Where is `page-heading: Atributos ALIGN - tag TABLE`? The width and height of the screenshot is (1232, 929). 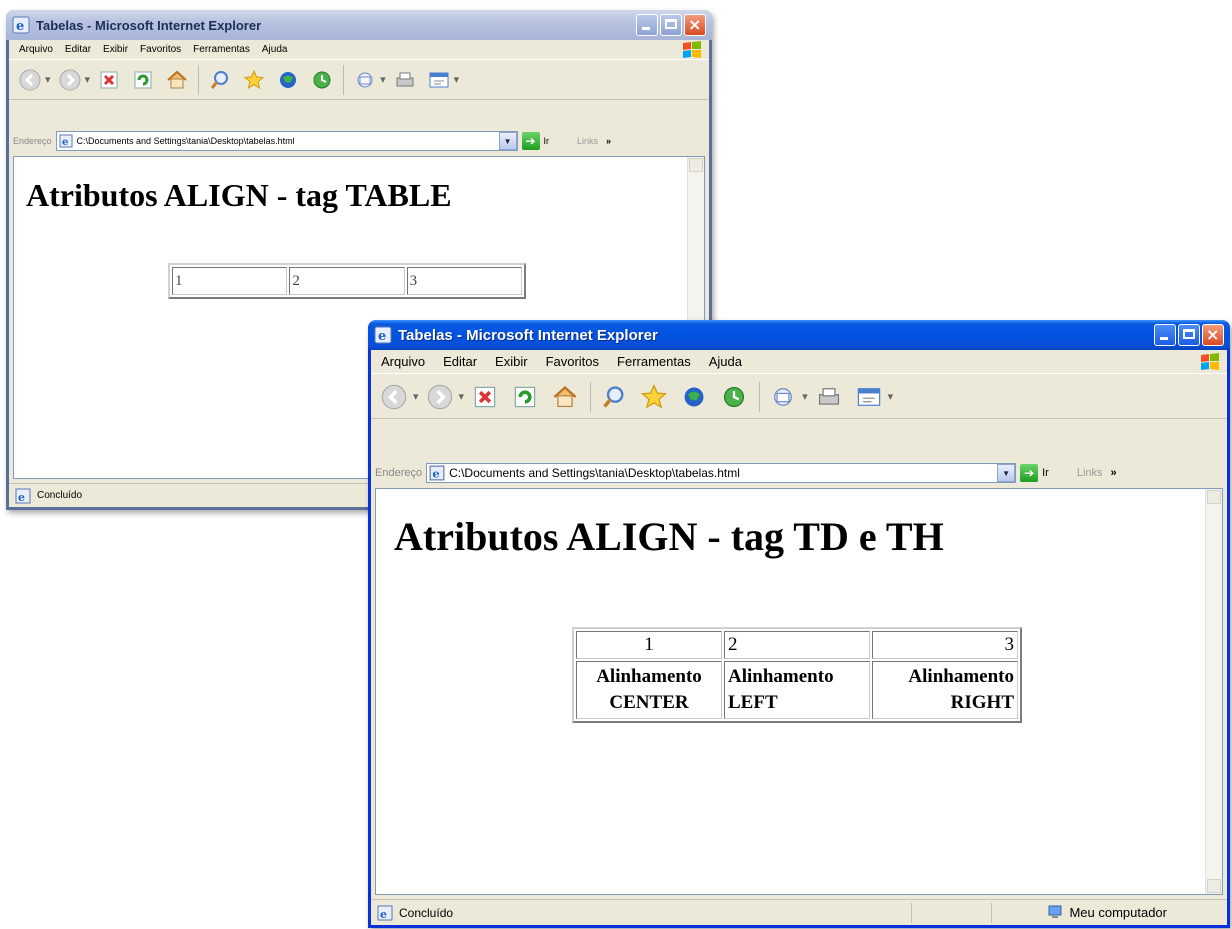
page-heading: Atributos ALIGN - tag TABLE is located at coordinates (239, 195).